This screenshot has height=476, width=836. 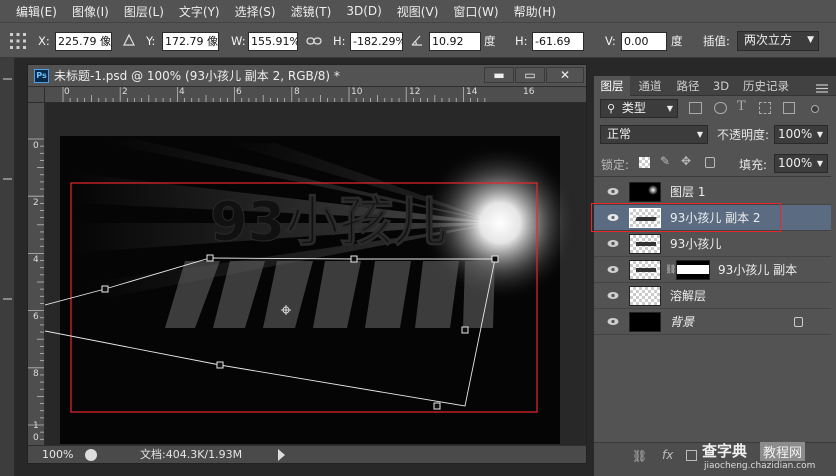 I want to click on ruler-origin, so click(x=36, y=95).